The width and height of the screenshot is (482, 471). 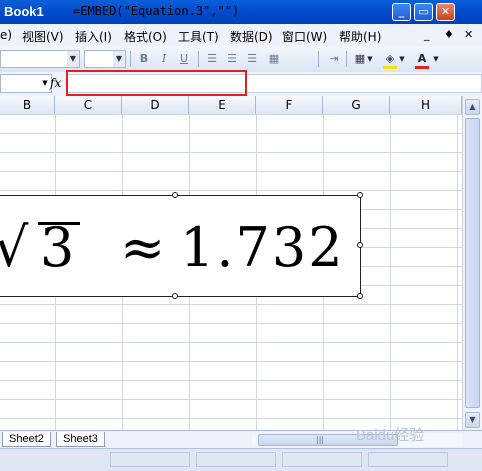 What do you see at coordinates (212, 59) in the screenshot?
I see `align-left-icon: ☰` at bounding box center [212, 59].